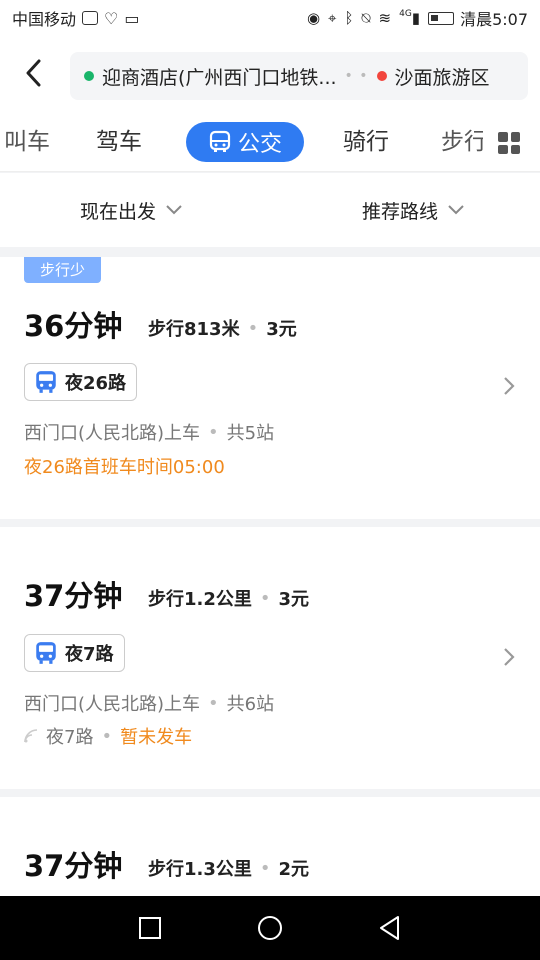 This screenshot has height=960, width=540. What do you see at coordinates (96, 383) in the screenshot?
I see `bus-line-name: 夜26路` at bounding box center [96, 383].